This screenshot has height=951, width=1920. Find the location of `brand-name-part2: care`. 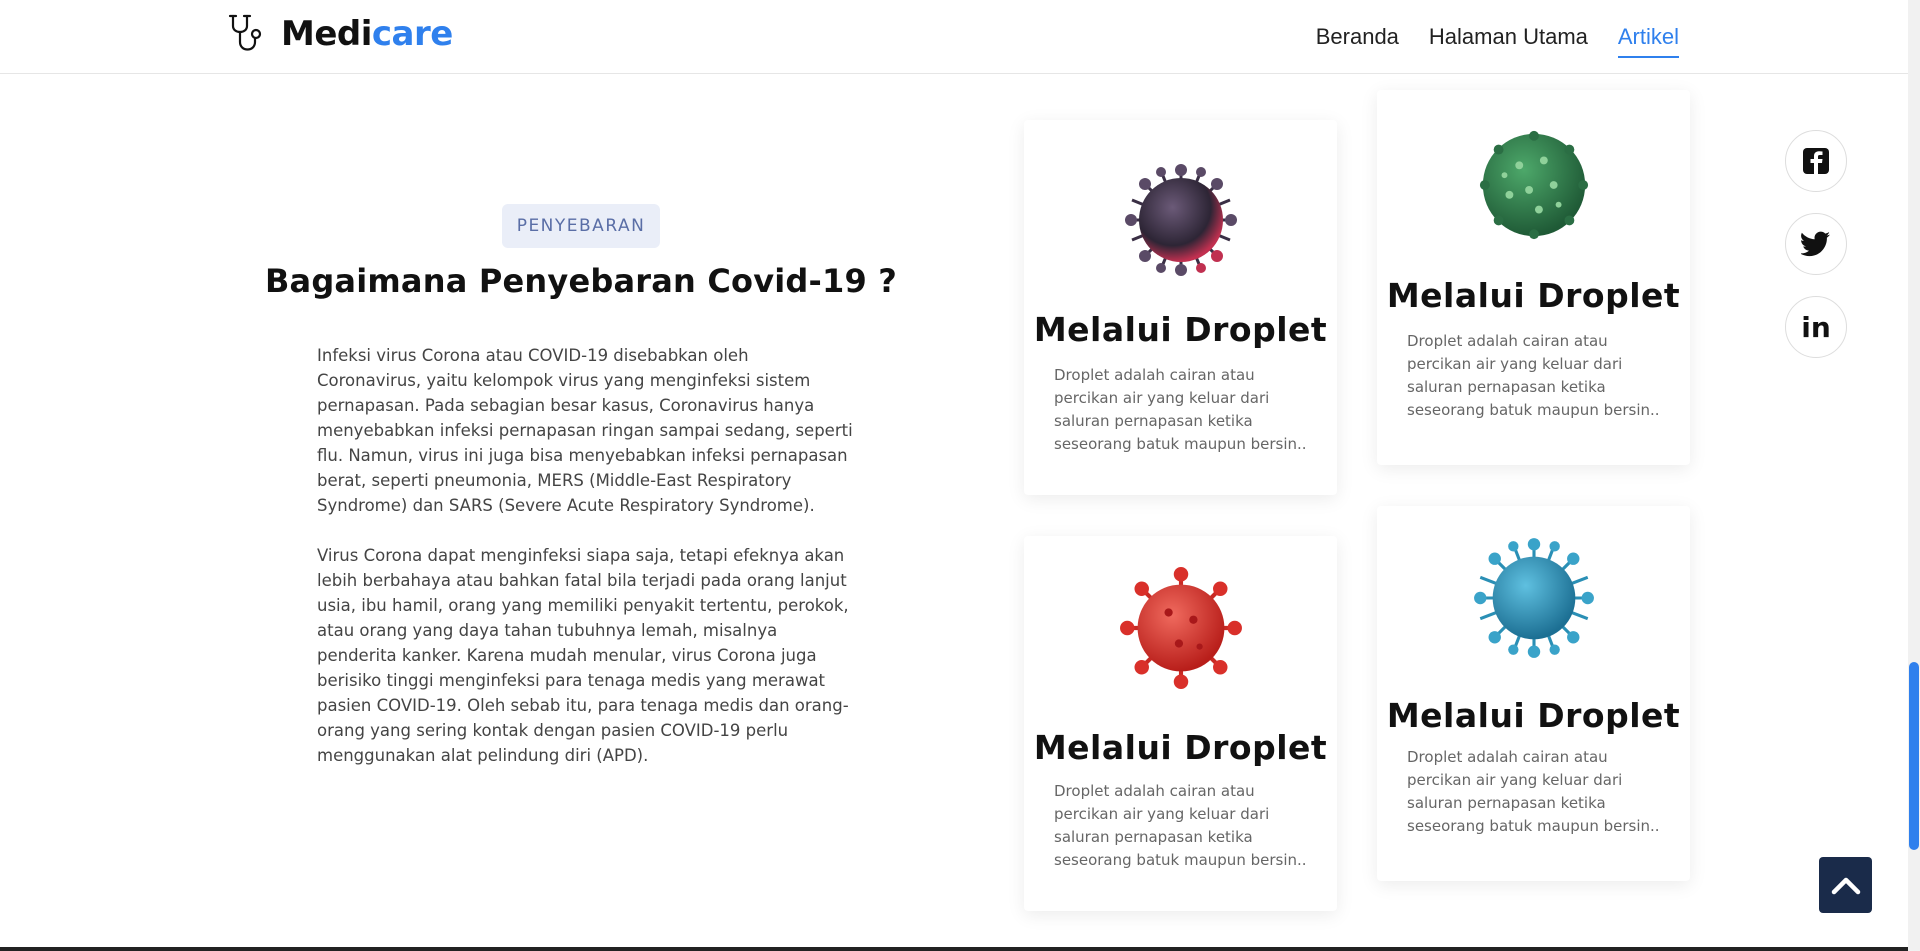

brand-name-part2: care is located at coordinates (412, 34).